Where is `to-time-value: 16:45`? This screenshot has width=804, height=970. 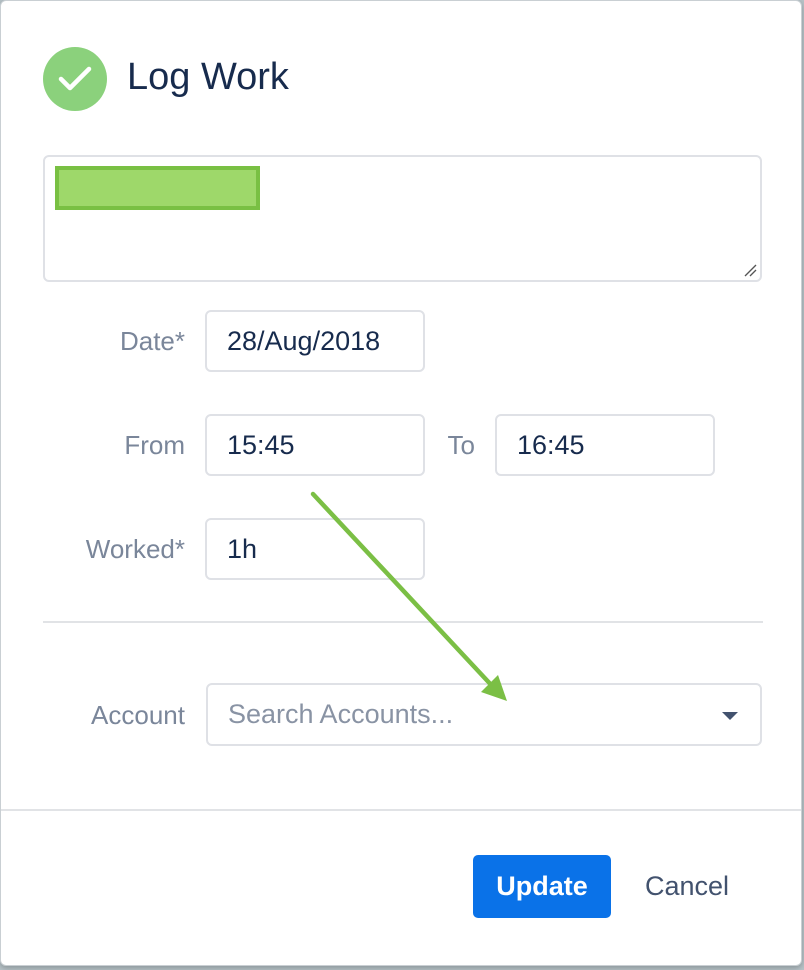
to-time-value: 16:45 is located at coordinates (551, 444).